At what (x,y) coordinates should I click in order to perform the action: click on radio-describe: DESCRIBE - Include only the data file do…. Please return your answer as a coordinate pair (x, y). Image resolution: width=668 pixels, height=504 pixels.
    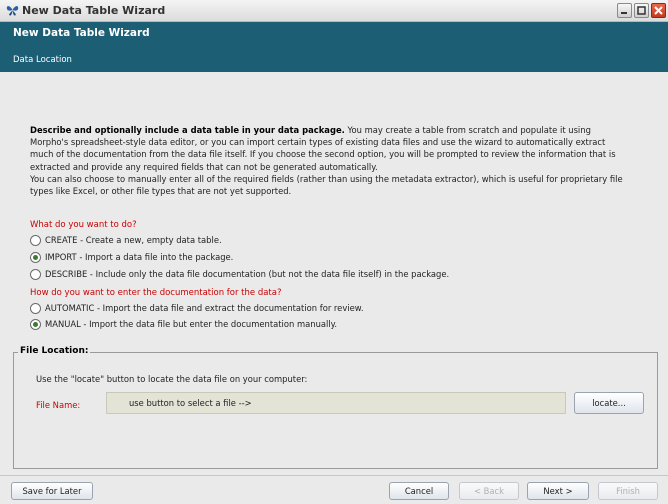
    Looking at the image, I should click on (239, 274).